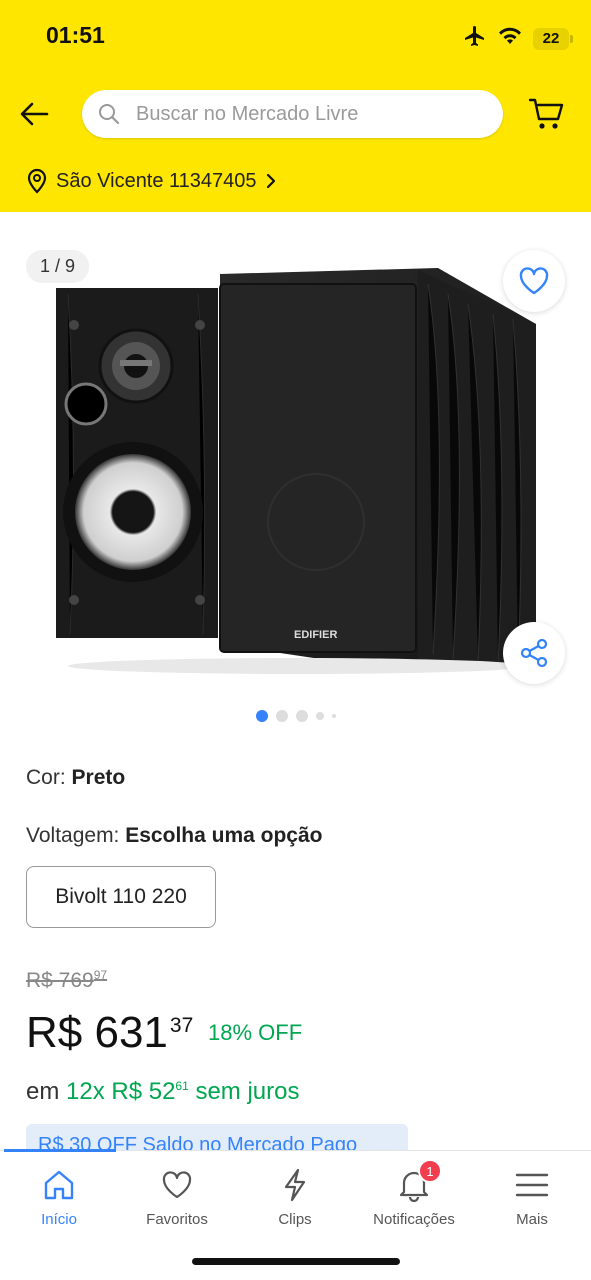 The width and height of the screenshot is (591, 1280). I want to click on old-price: R$ 76997, so click(66, 980).